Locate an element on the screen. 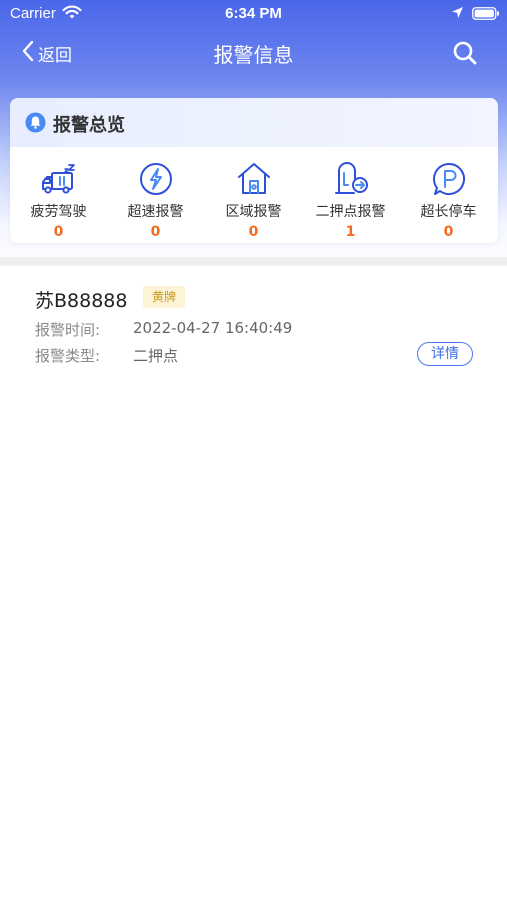  alarm-label: 区域报警 is located at coordinates (253, 212).